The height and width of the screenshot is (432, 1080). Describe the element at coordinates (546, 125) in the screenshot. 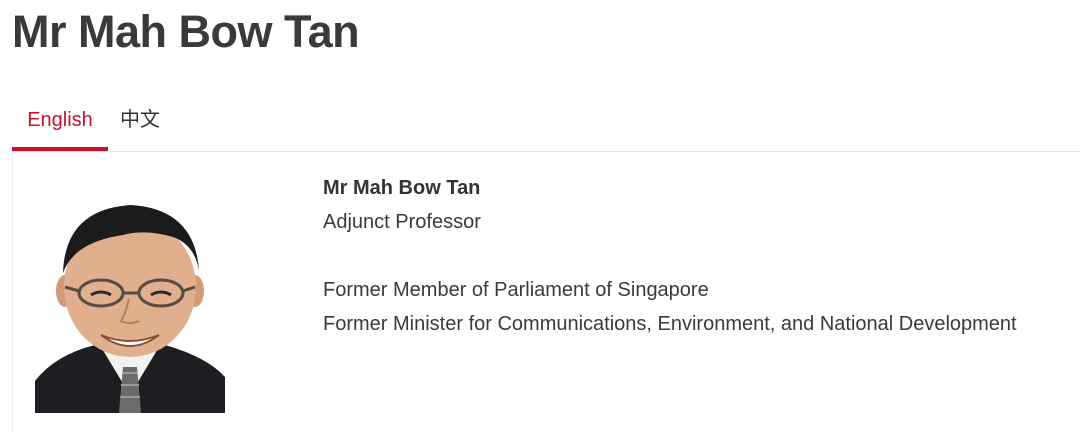

I see `language-tabs: English 中文` at that location.